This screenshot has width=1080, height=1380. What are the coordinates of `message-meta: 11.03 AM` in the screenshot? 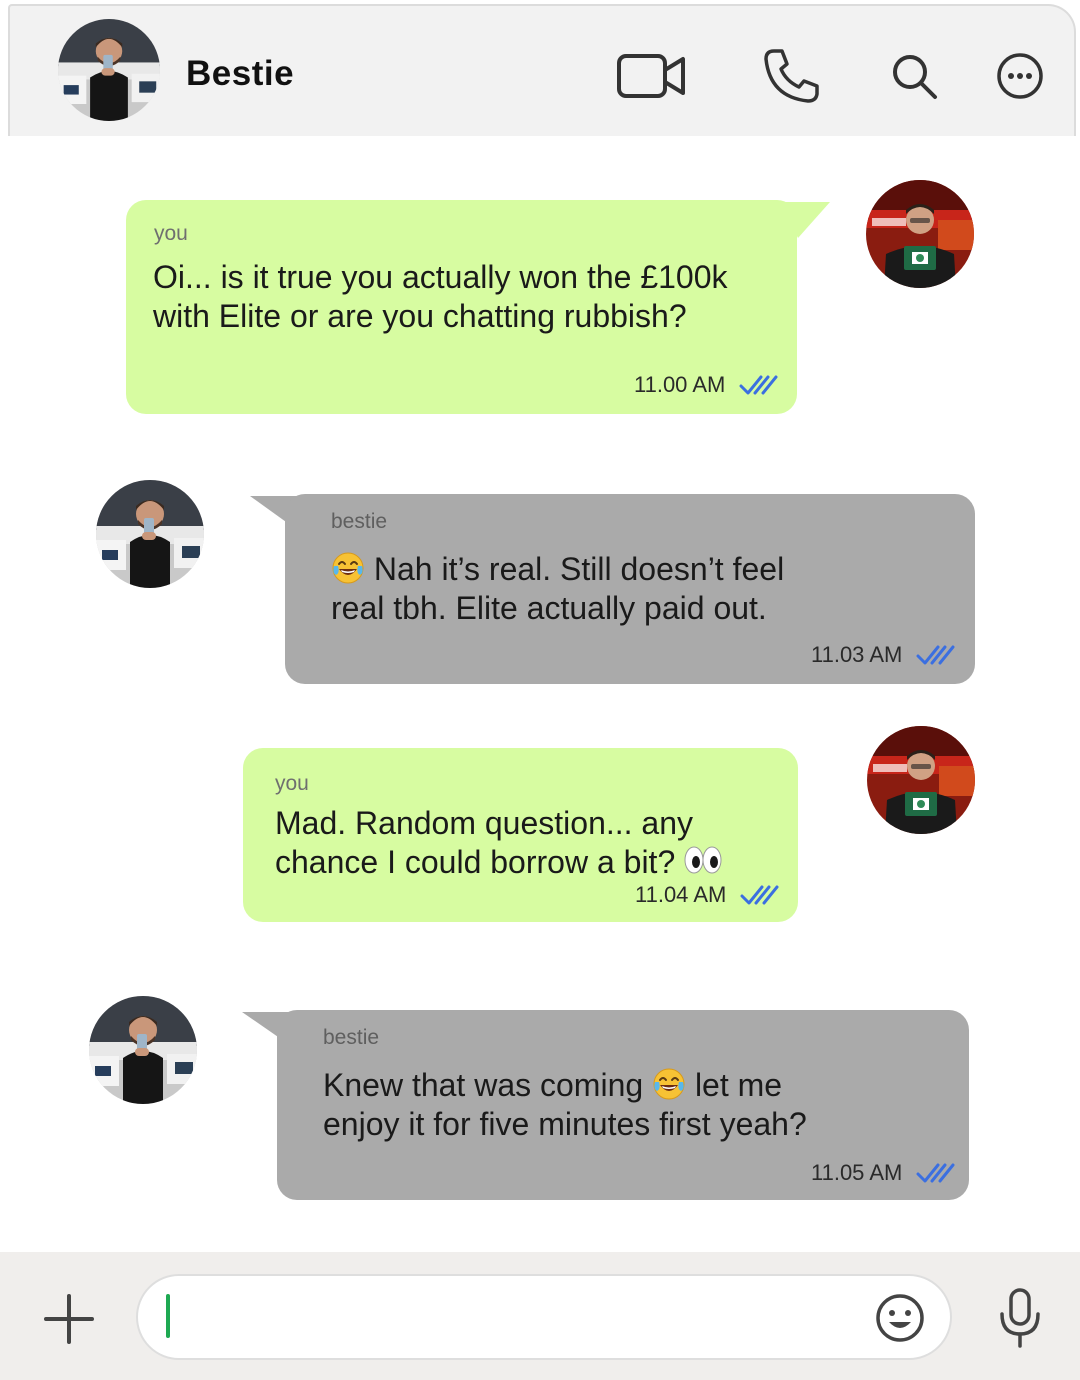 It's located at (883, 655).